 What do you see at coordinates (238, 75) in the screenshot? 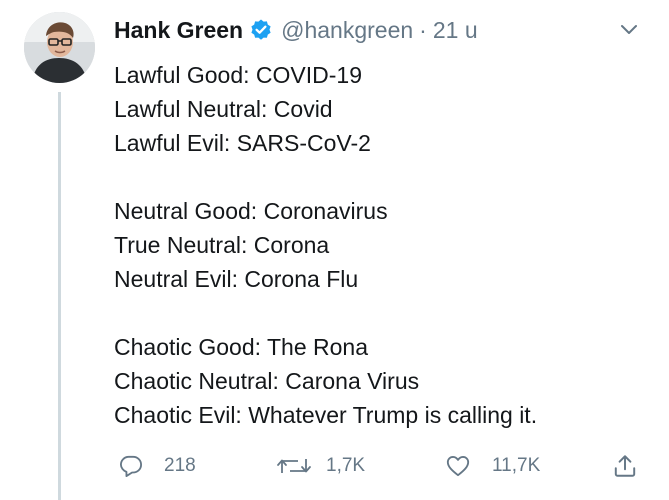
I see `tweet-line: Lawful Good: COVID-19` at bounding box center [238, 75].